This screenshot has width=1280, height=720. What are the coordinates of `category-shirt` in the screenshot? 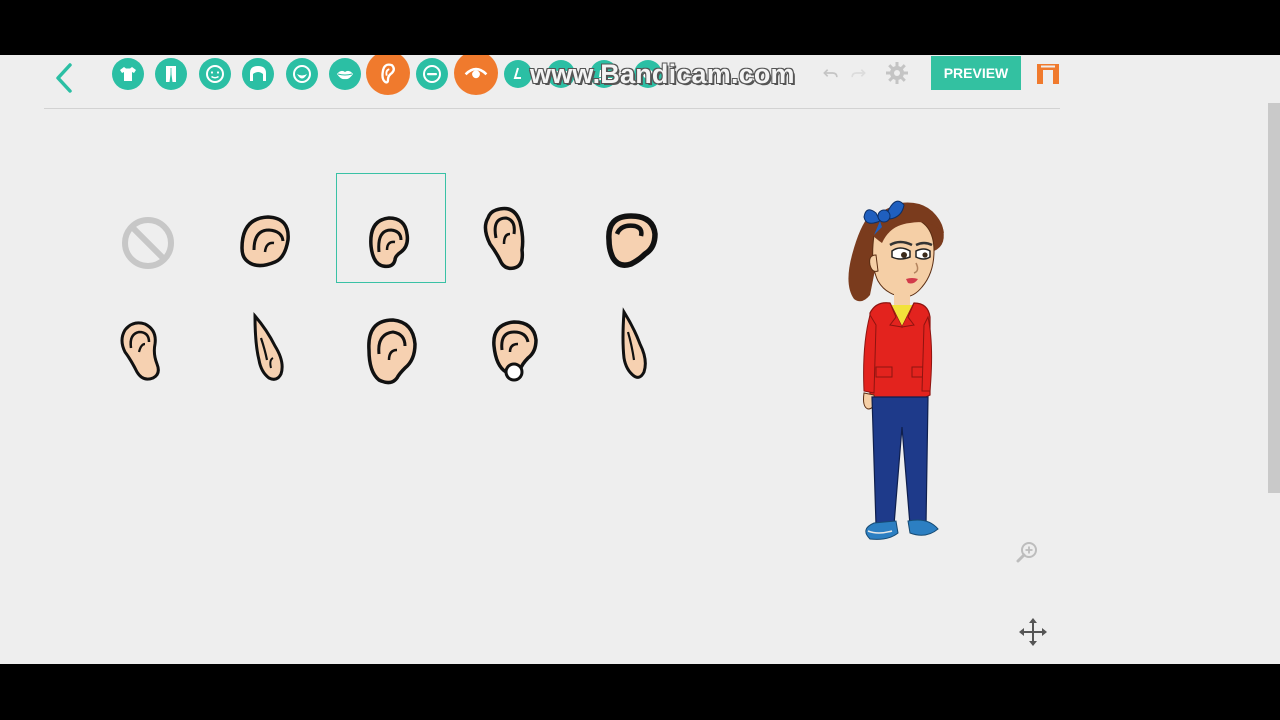 It's located at (128, 74).